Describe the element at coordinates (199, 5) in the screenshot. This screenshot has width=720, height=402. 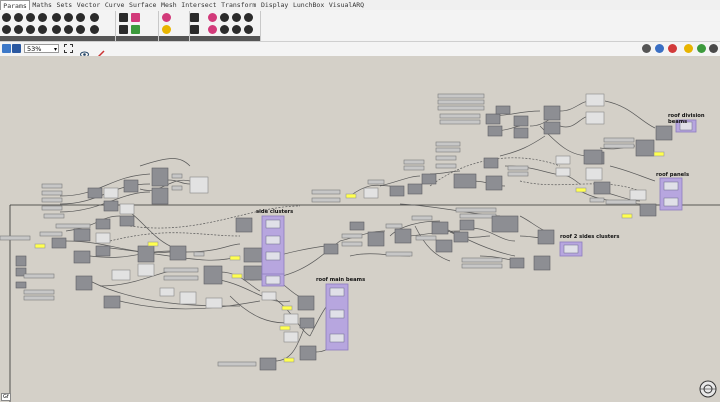
I see `menu-tab-intersect: Intersect` at that location.